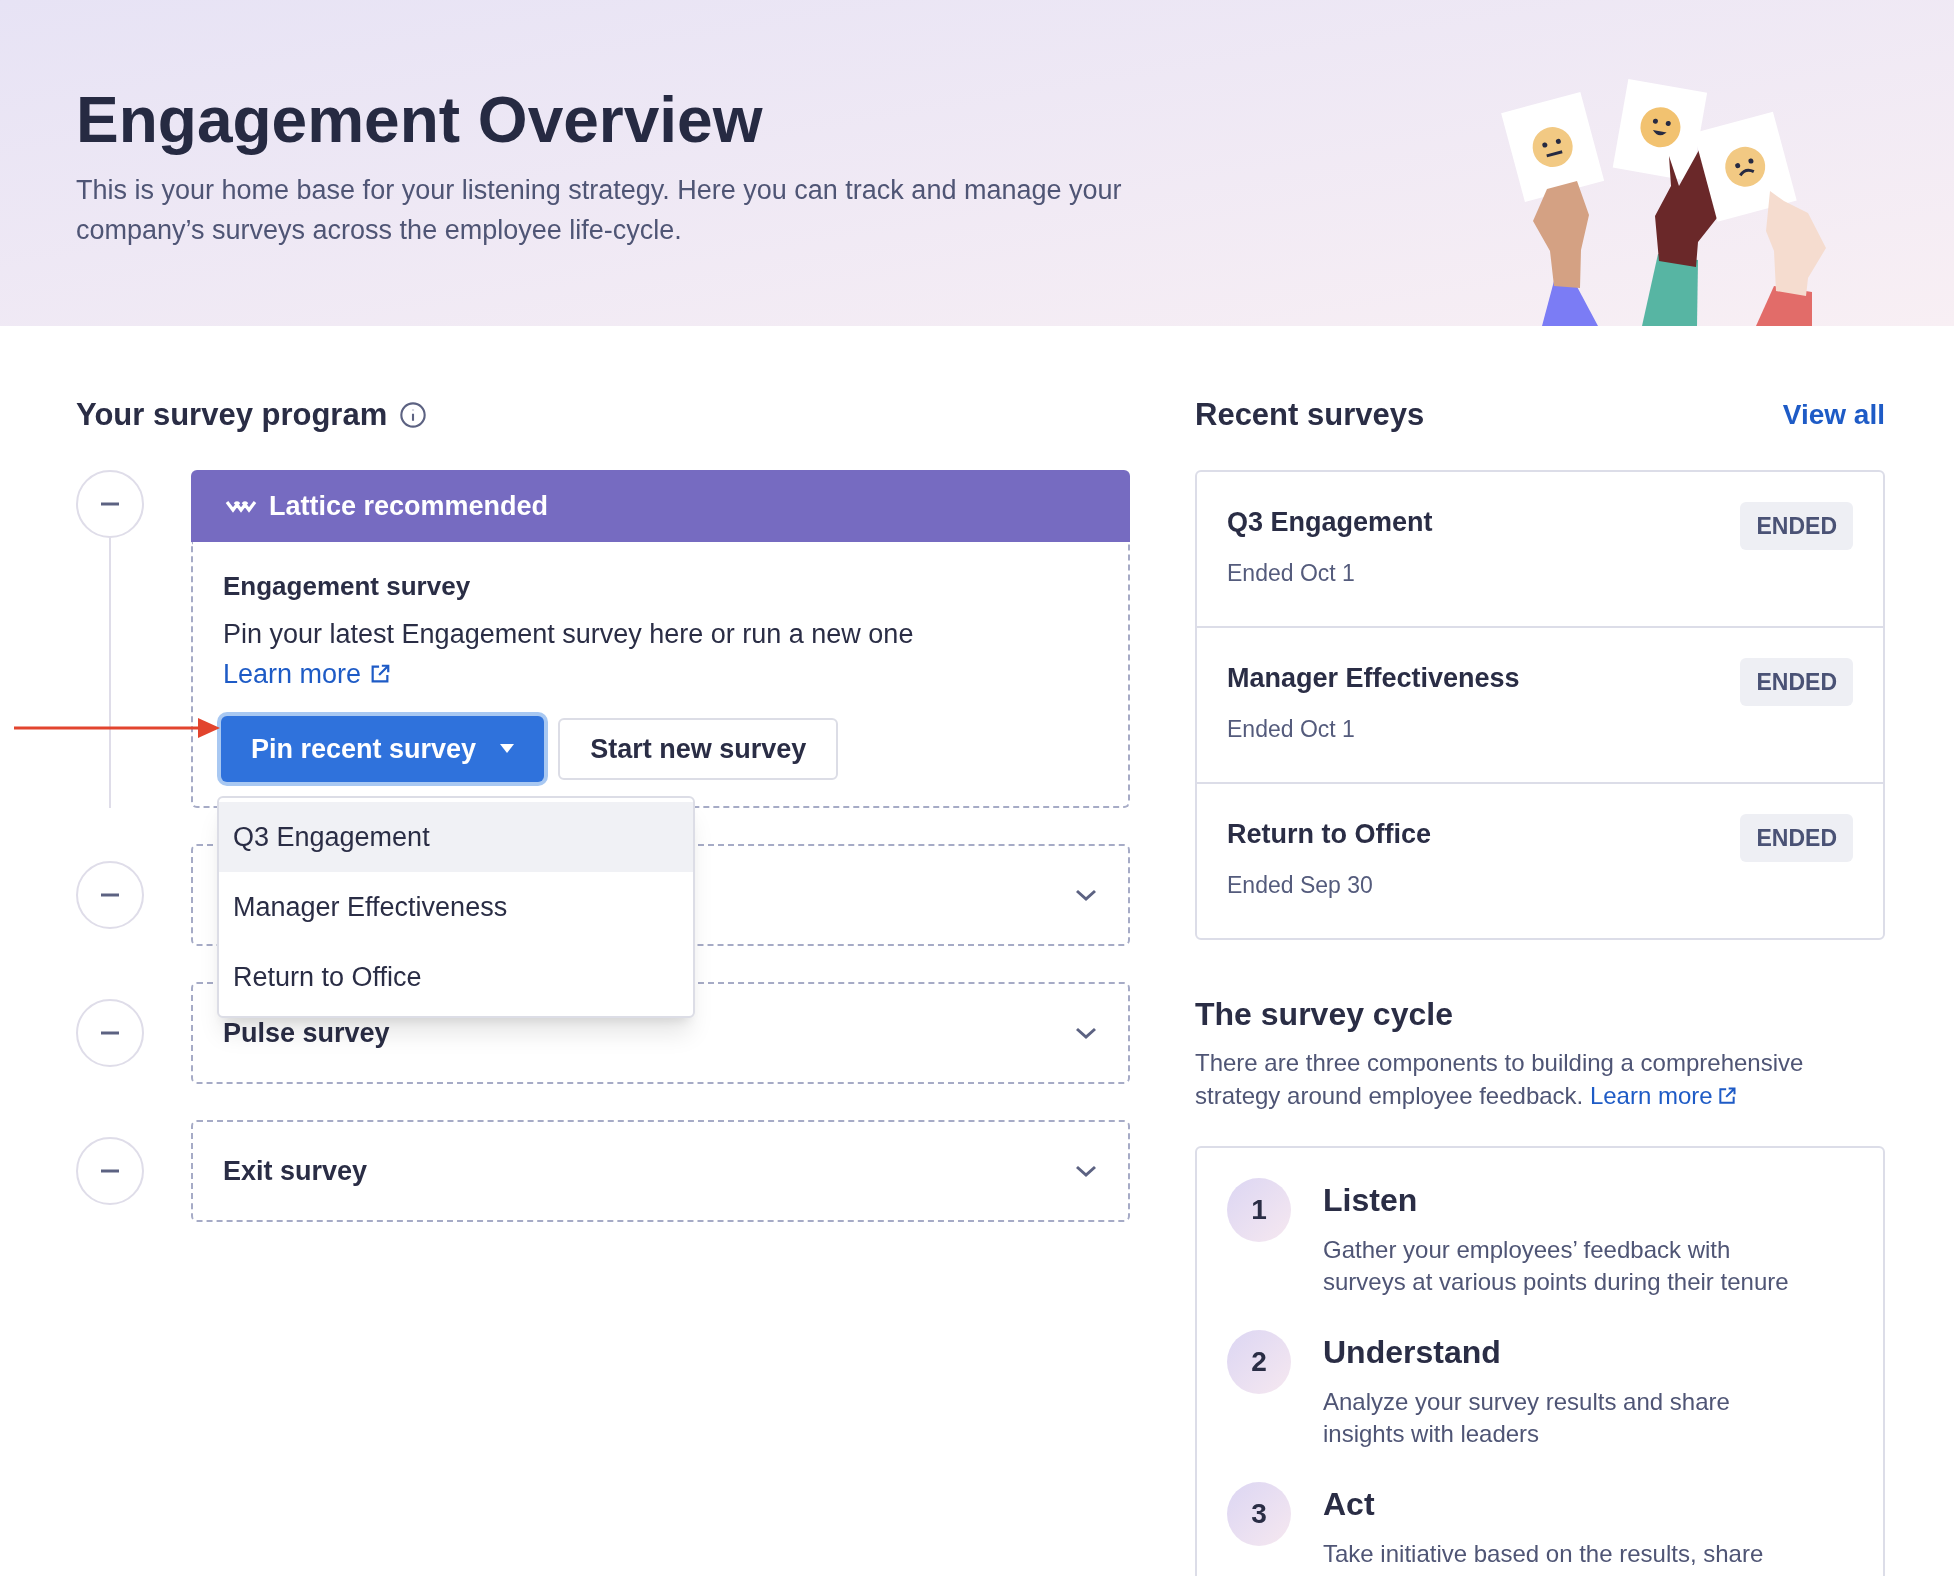  I want to click on survey-name: Q3 Engagement, so click(1330, 522).